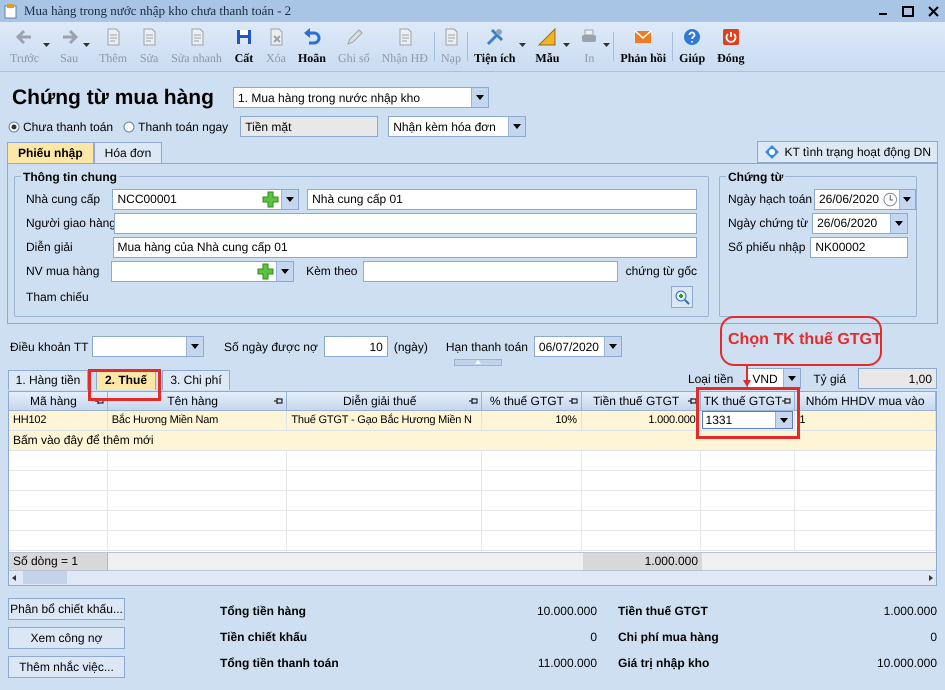 This screenshot has height=690, width=945. What do you see at coordinates (309, 126) in the screenshot?
I see `input-field: Tiền mặt` at bounding box center [309, 126].